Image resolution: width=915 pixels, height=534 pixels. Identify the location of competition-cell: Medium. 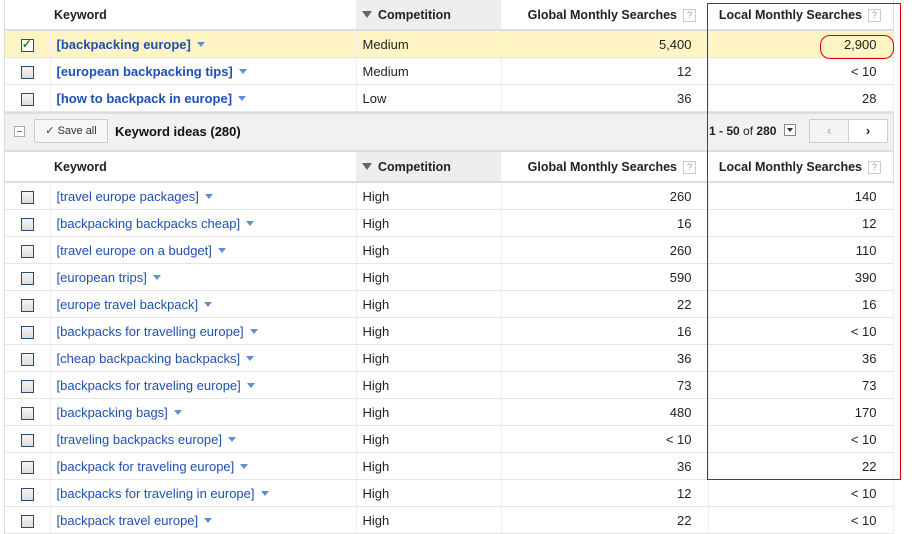
(428, 44).